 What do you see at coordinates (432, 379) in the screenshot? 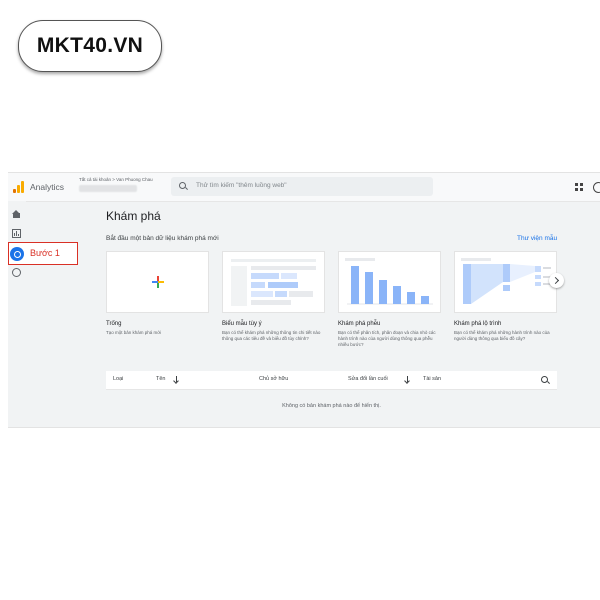
I see `column-property: Tài sản` at bounding box center [432, 379].